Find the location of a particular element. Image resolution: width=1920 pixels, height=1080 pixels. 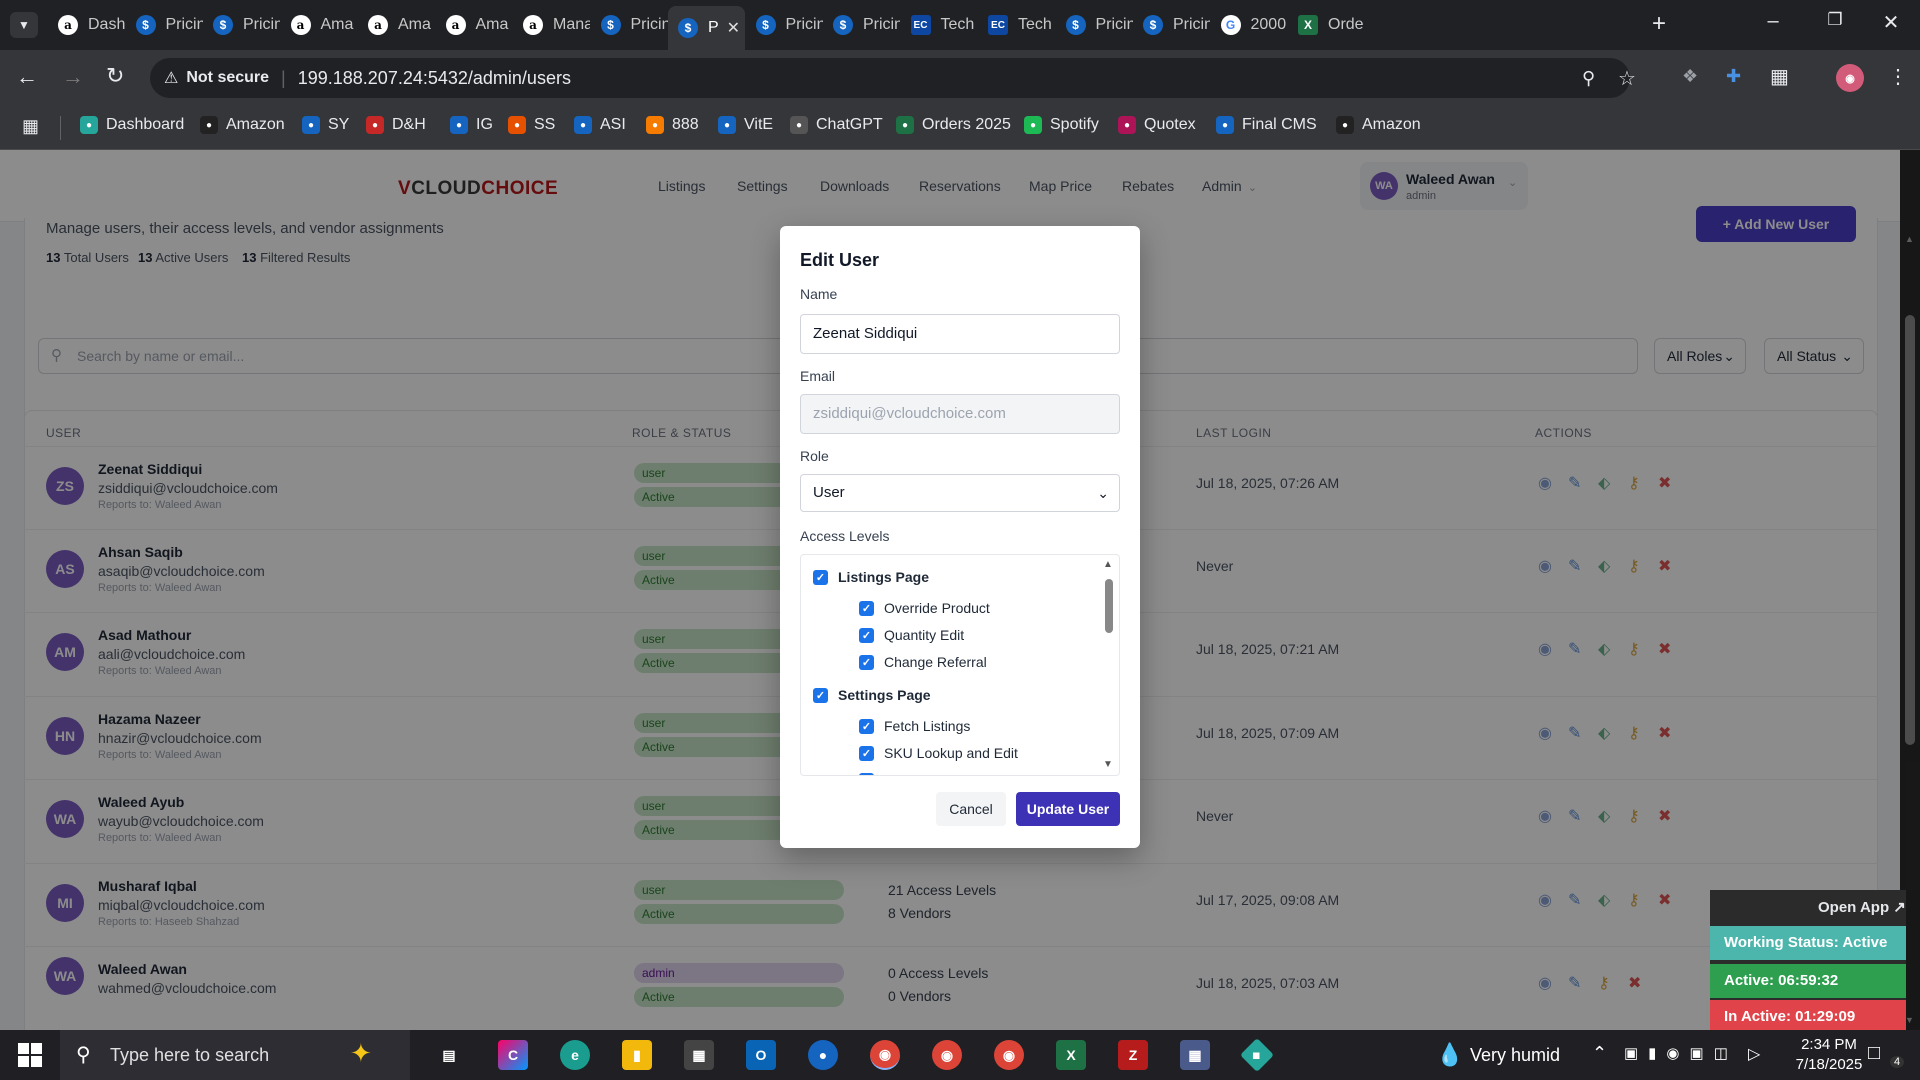

clock-date: 7/18/2025 is located at coordinates (1829, 1064).